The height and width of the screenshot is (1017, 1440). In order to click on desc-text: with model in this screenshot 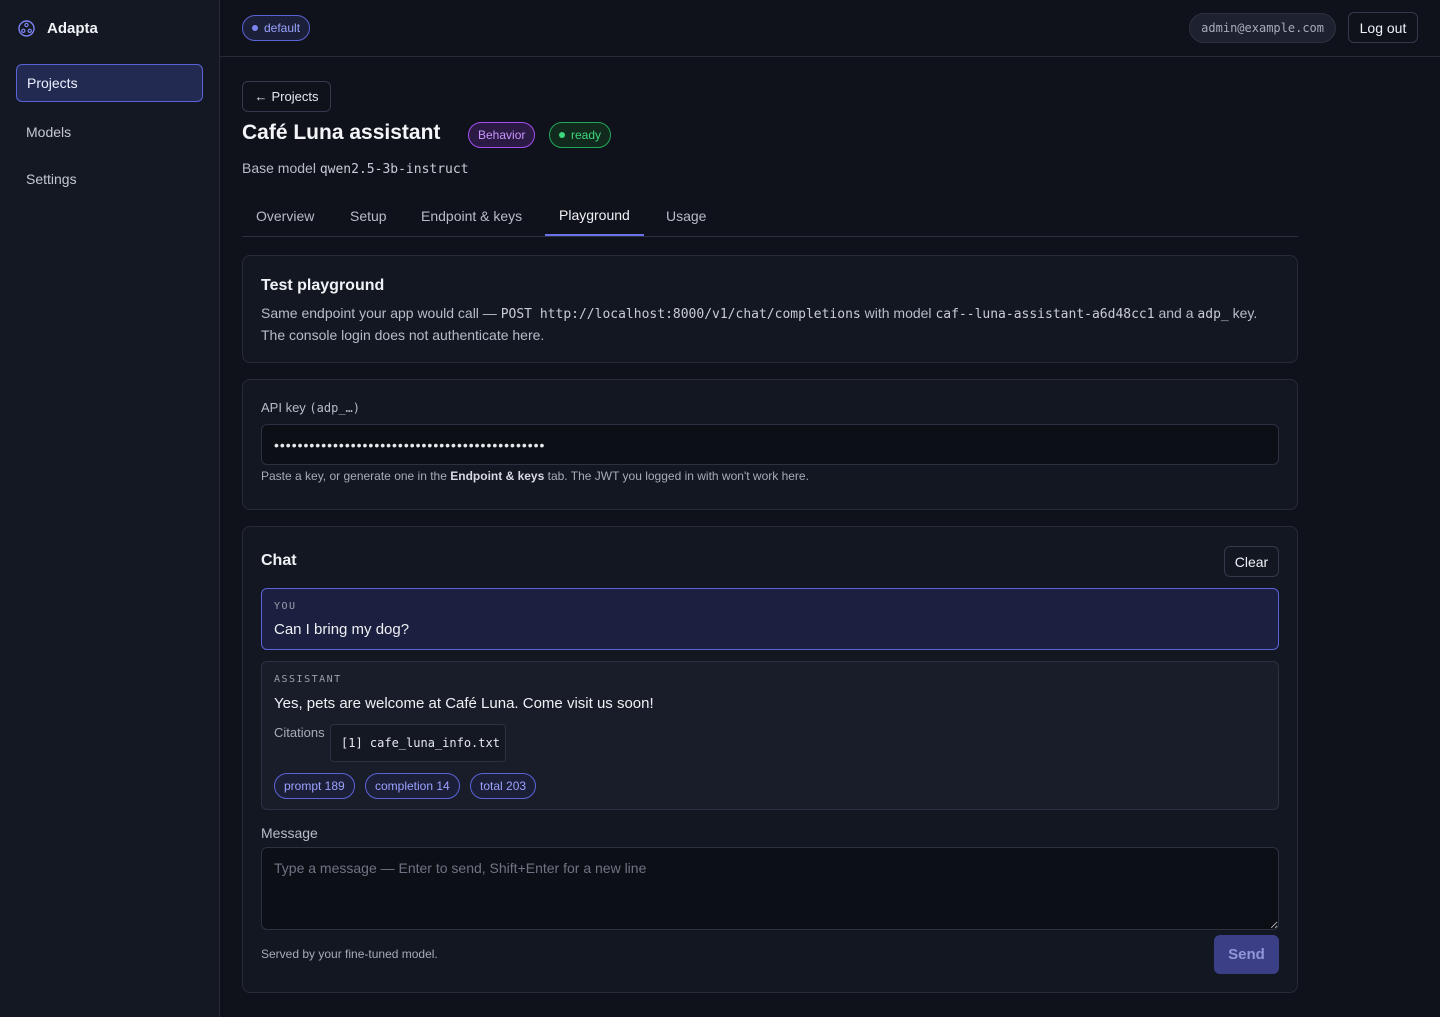, I will do `click(898, 313)`.